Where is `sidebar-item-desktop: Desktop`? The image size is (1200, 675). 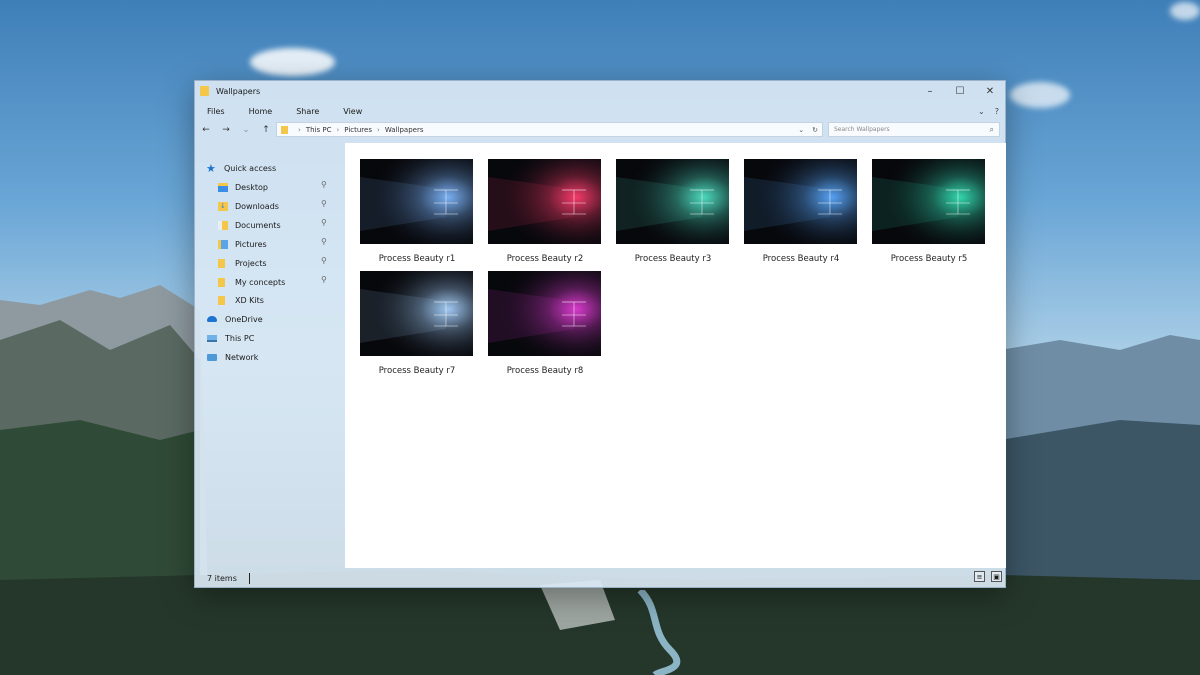 sidebar-item-desktop: Desktop is located at coordinates (243, 187).